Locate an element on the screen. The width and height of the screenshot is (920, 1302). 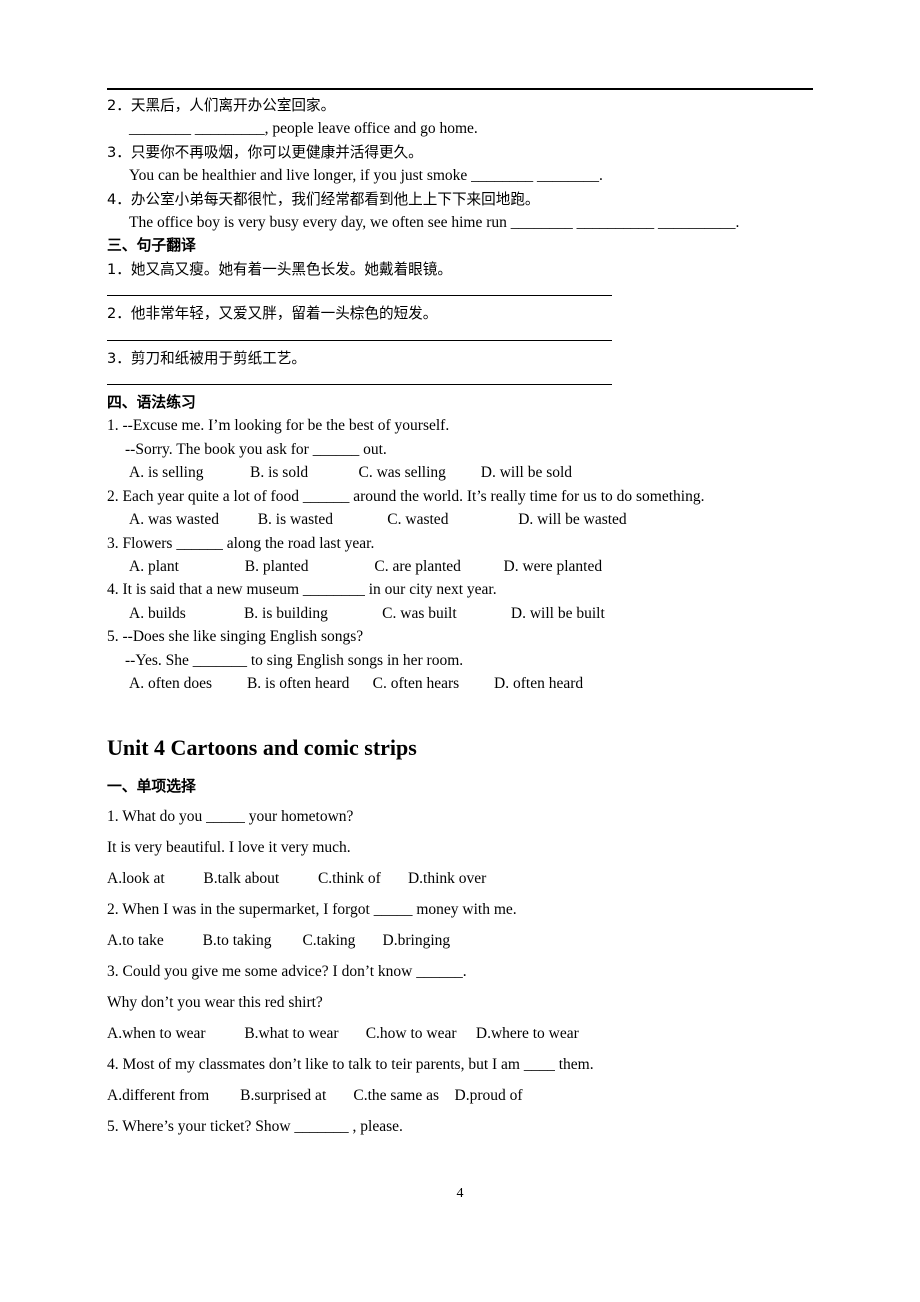
page-number: 4 is located at coordinates (460, 1193).